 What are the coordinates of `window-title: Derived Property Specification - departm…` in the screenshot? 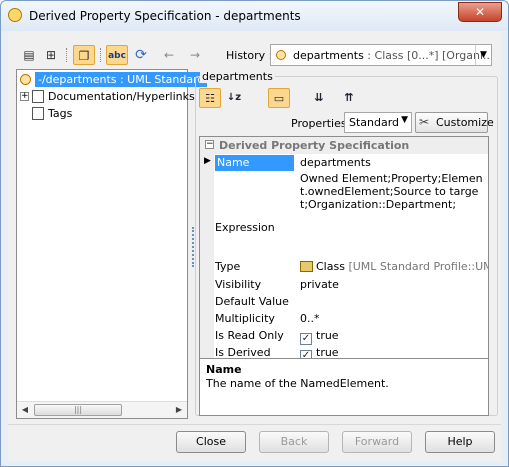 It's located at (165, 16).